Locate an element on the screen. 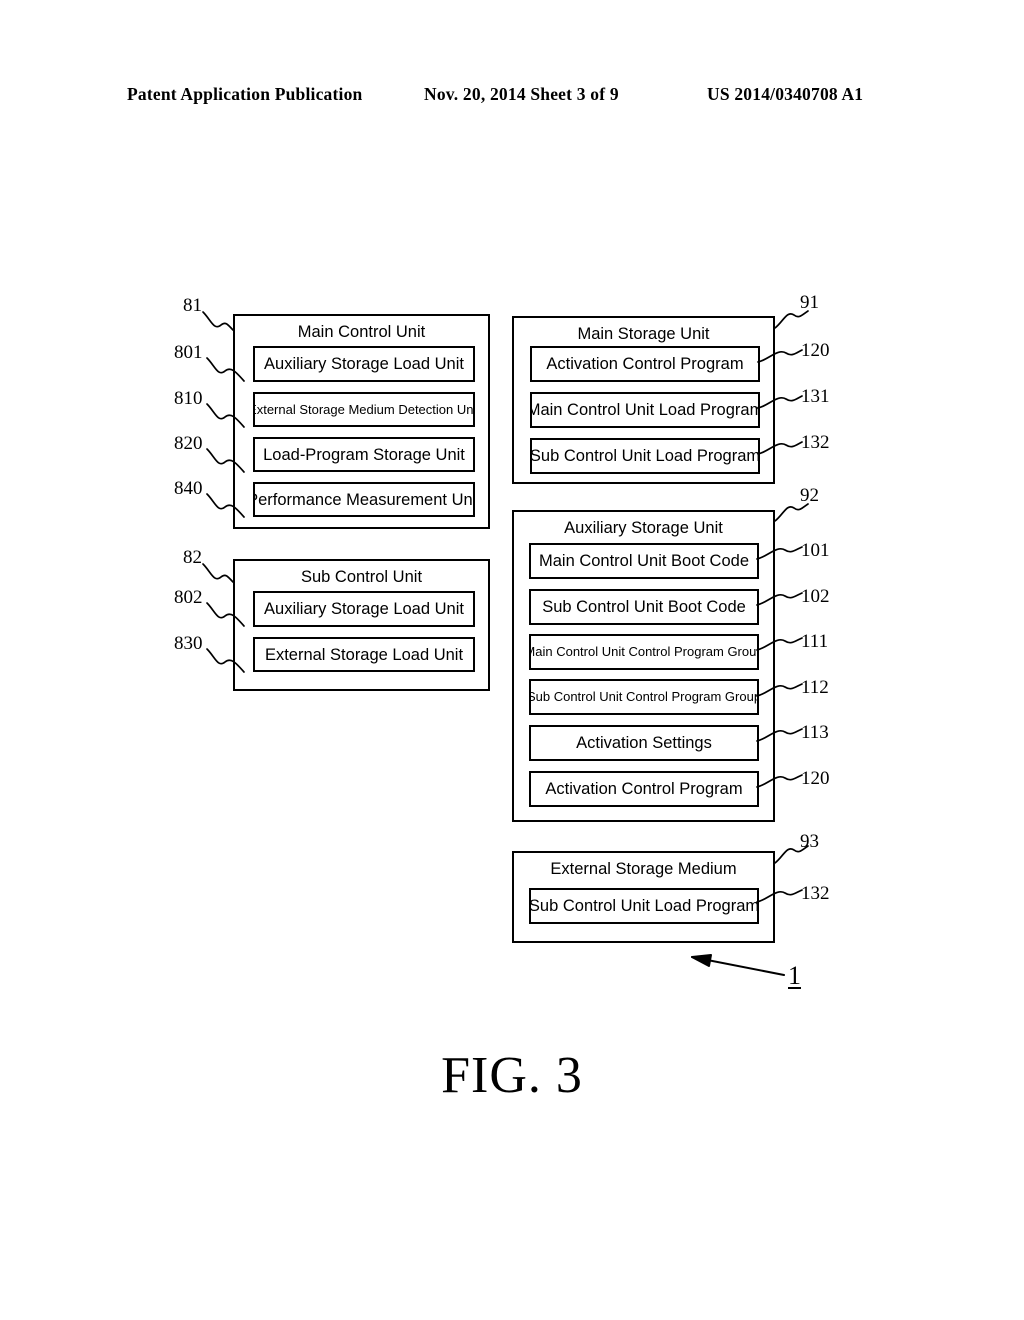 This screenshot has height=1320, width=1024. ref-numeral-120-main: 120 is located at coordinates (815, 350).